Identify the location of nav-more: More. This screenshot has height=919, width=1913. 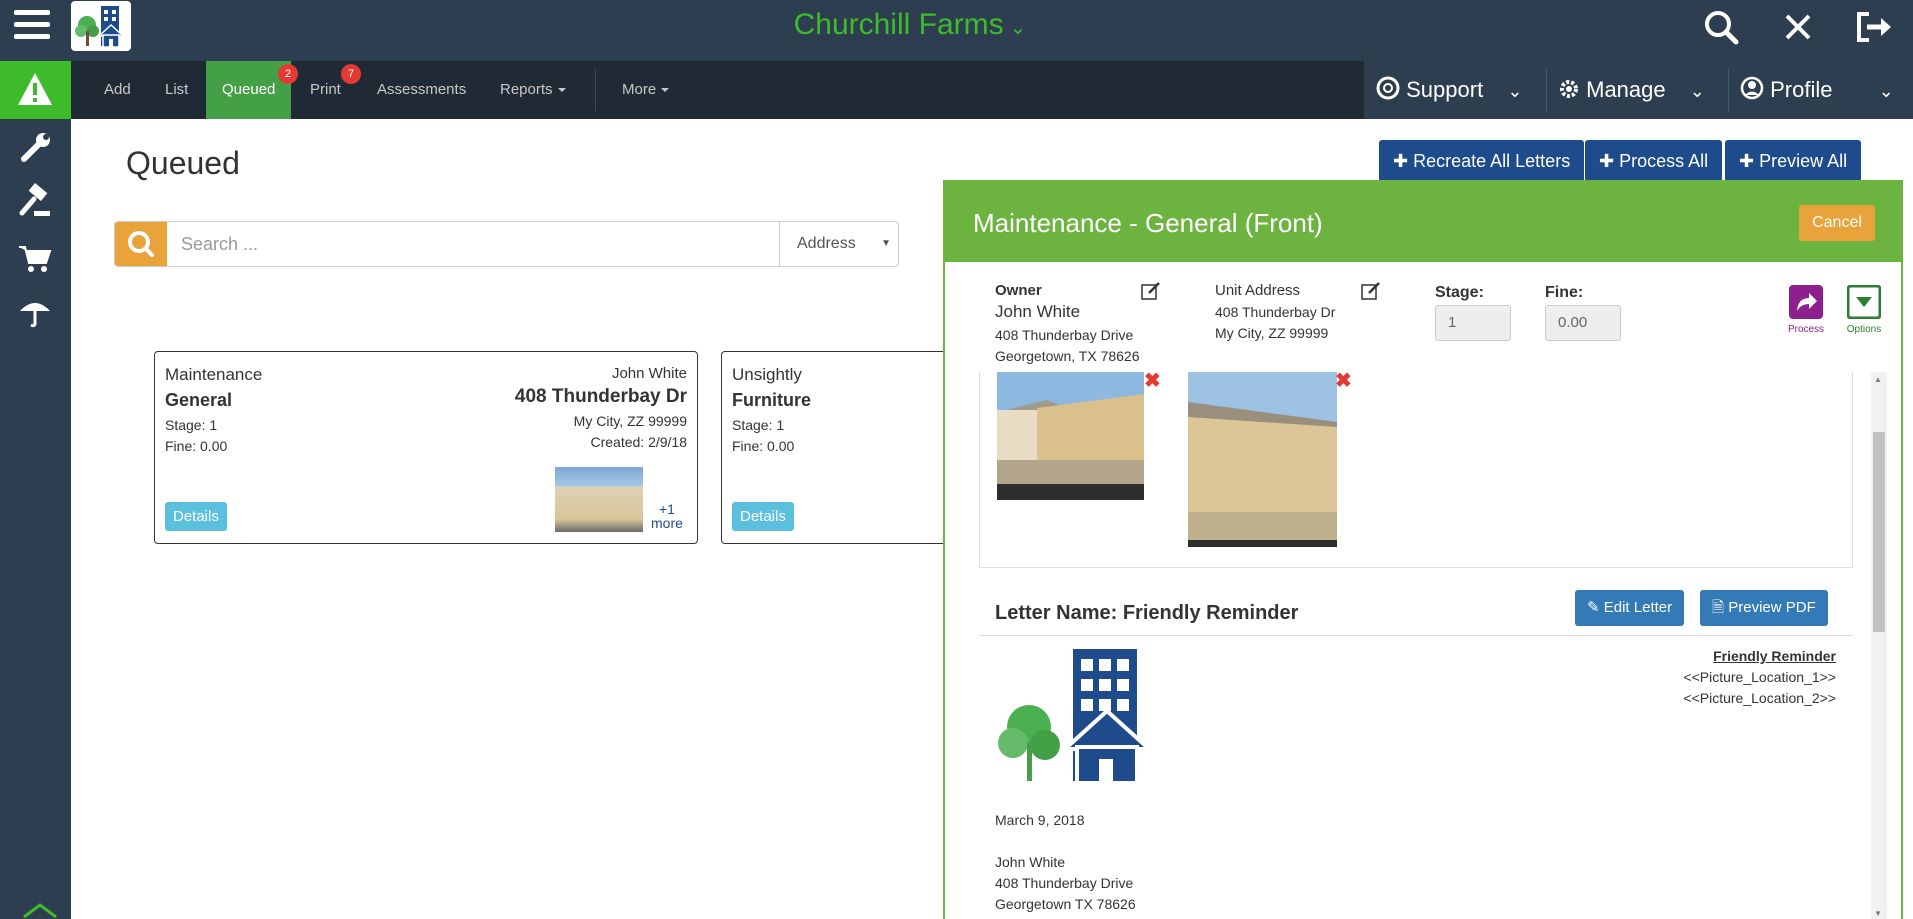
(645, 90).